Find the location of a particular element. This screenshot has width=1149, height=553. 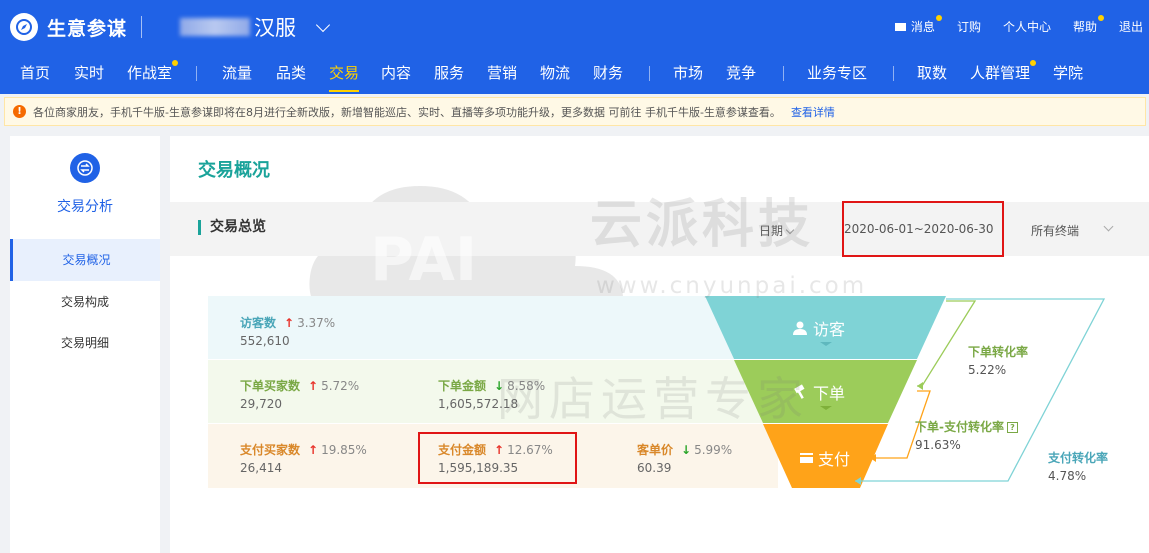

user-center-label: 个人中心 is located at coordinates (1026, 27).